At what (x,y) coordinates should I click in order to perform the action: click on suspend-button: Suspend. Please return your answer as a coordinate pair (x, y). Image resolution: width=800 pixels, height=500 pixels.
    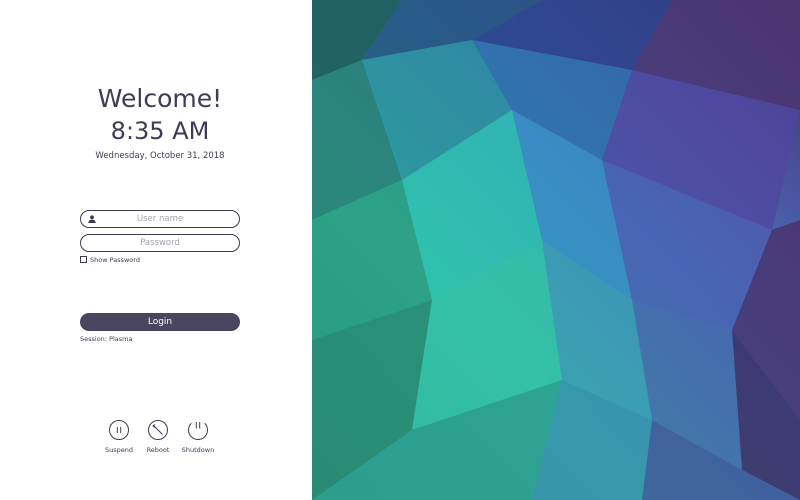
    Looking at the image, I should click on (119, 437).